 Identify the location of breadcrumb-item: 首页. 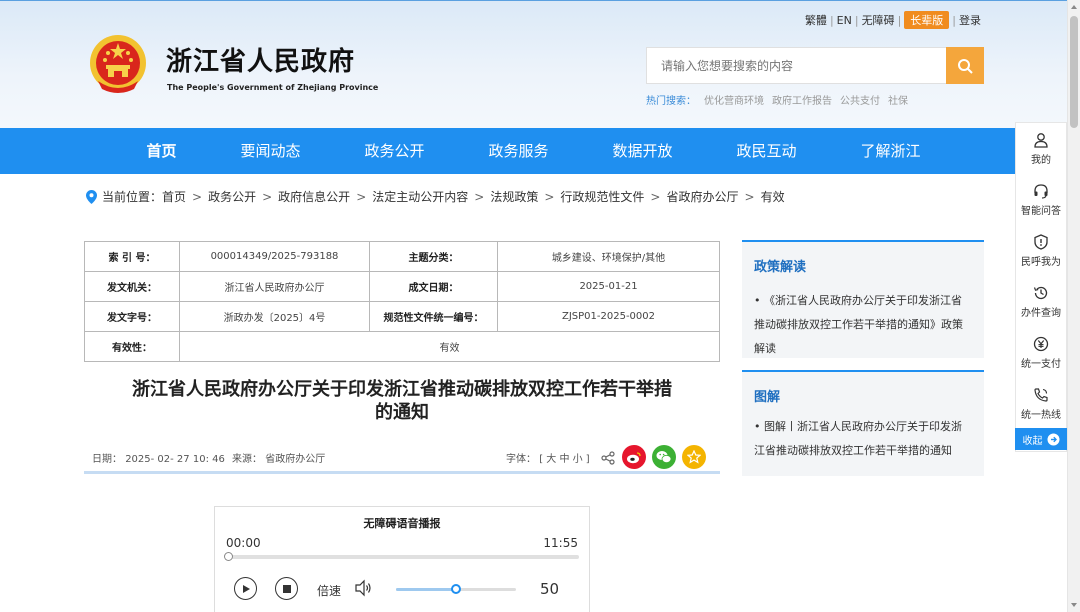
(174, 196).